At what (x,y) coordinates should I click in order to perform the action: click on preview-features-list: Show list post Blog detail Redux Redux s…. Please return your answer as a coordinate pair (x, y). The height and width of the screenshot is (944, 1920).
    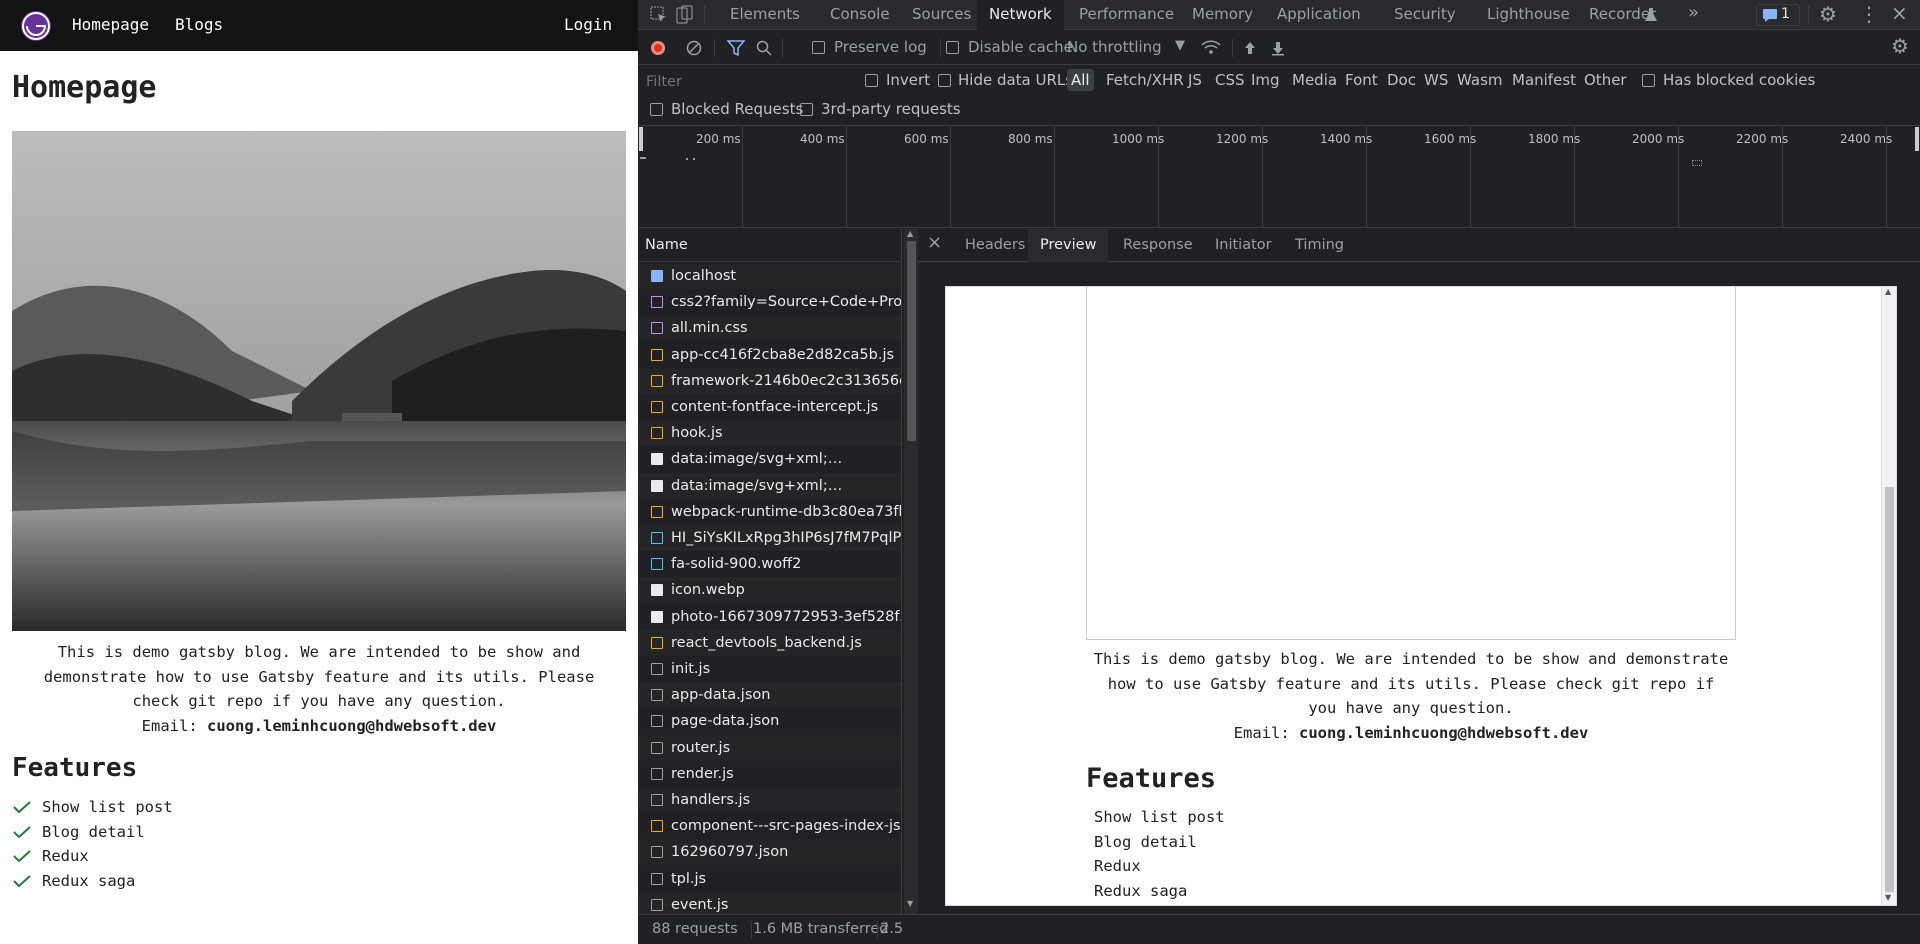
    Looking at the image, I should click on (1159, 854).